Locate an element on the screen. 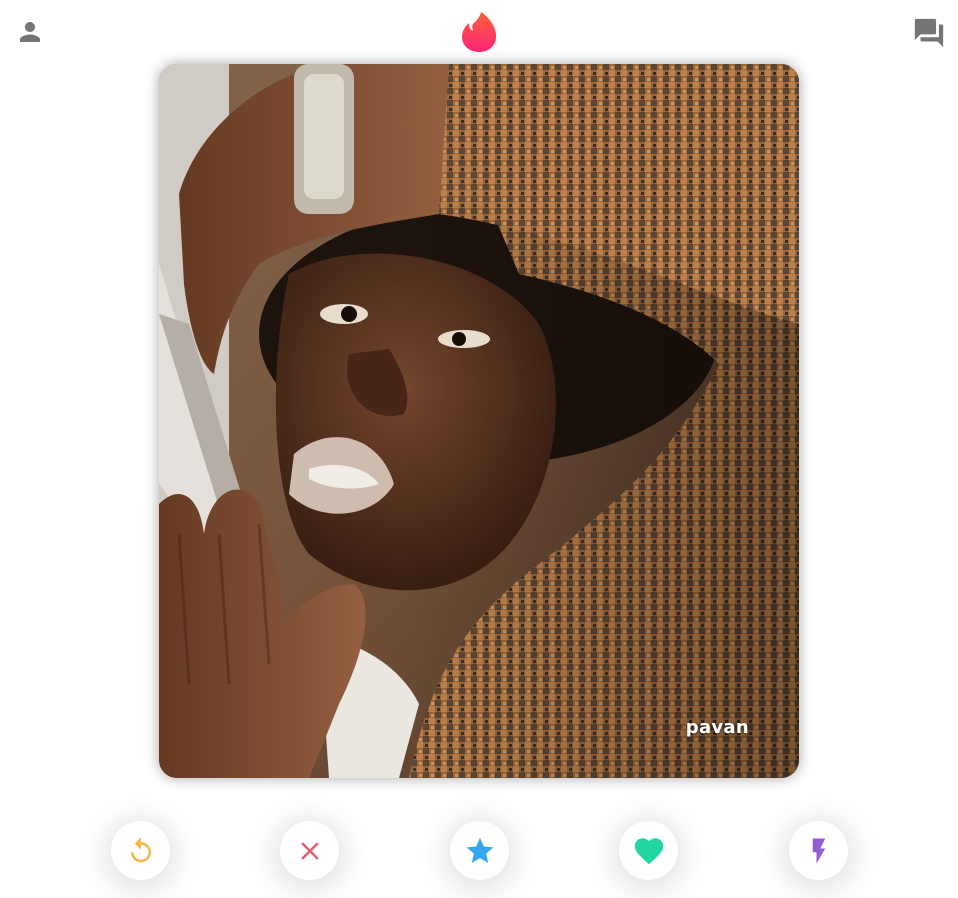 The image size is (958, 898). star-icon is located at coordinates (479, 850).